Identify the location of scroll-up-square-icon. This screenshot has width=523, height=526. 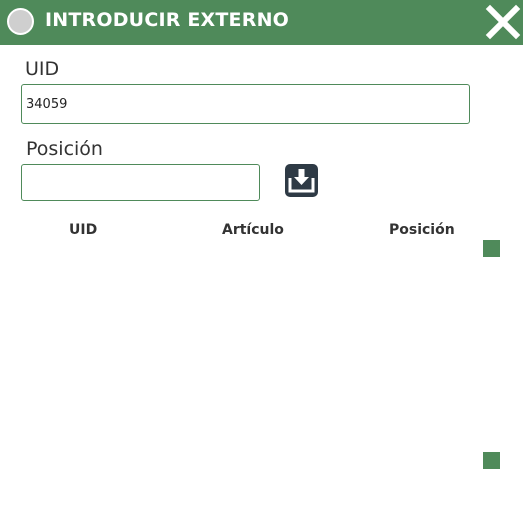
(491, 248).